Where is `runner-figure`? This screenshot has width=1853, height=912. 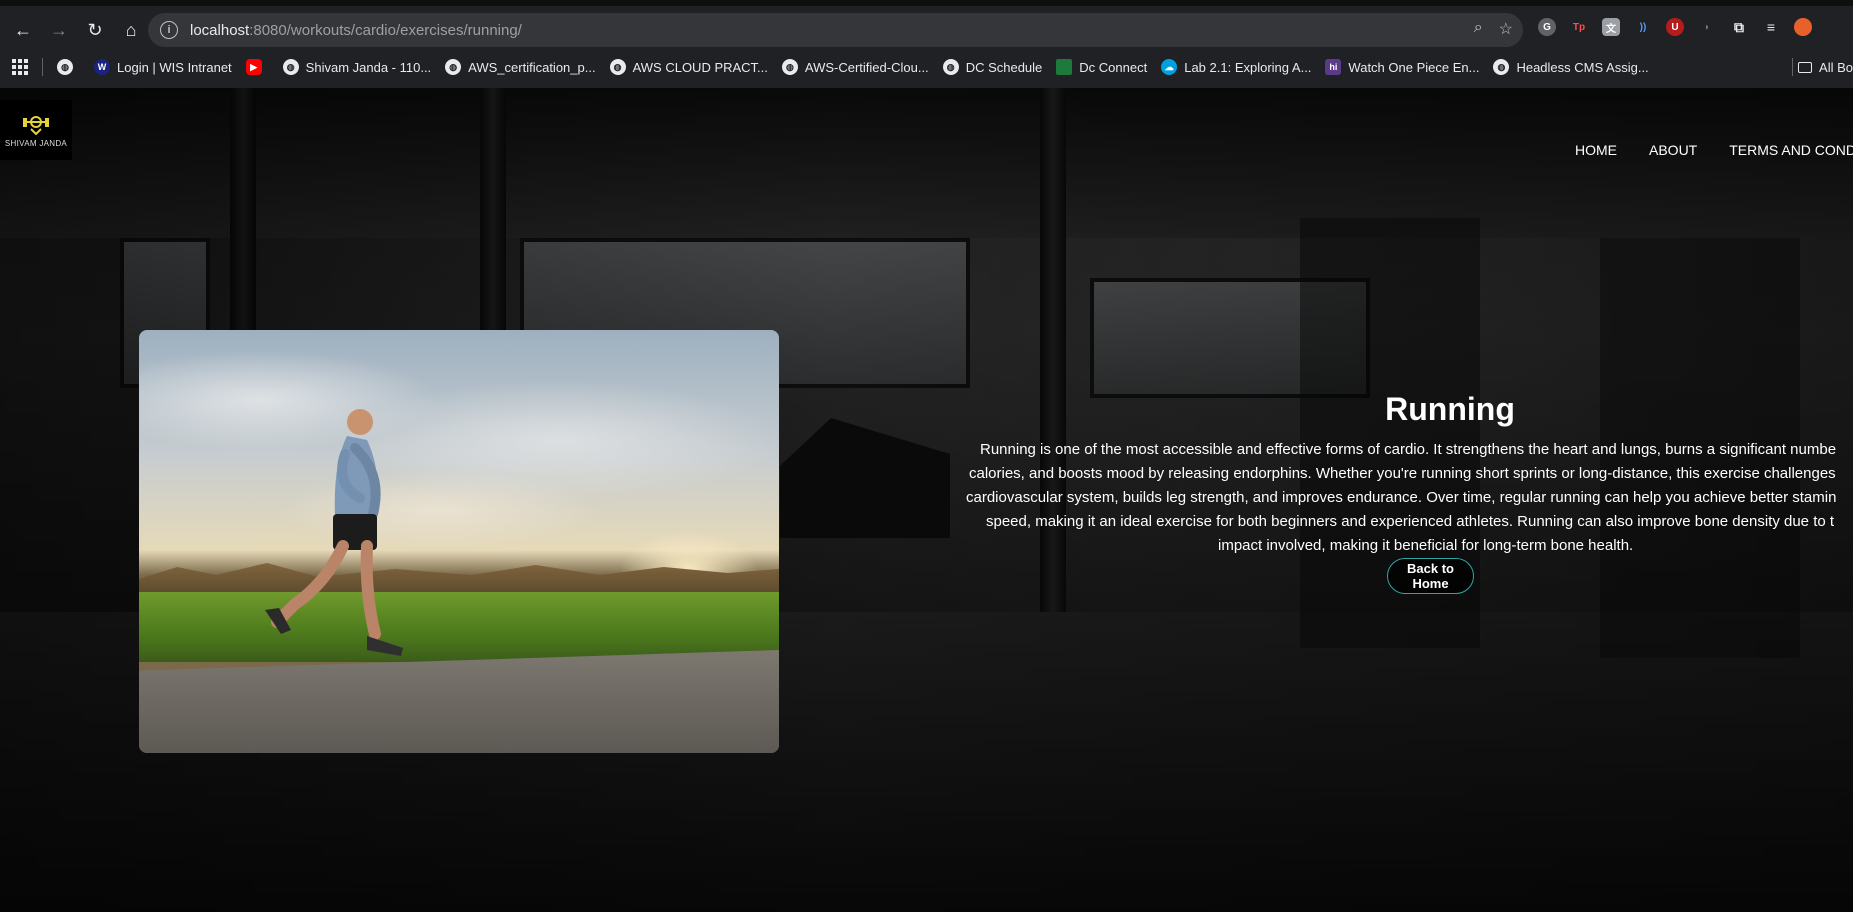
runner-figure is located at coordinates (334, 532).